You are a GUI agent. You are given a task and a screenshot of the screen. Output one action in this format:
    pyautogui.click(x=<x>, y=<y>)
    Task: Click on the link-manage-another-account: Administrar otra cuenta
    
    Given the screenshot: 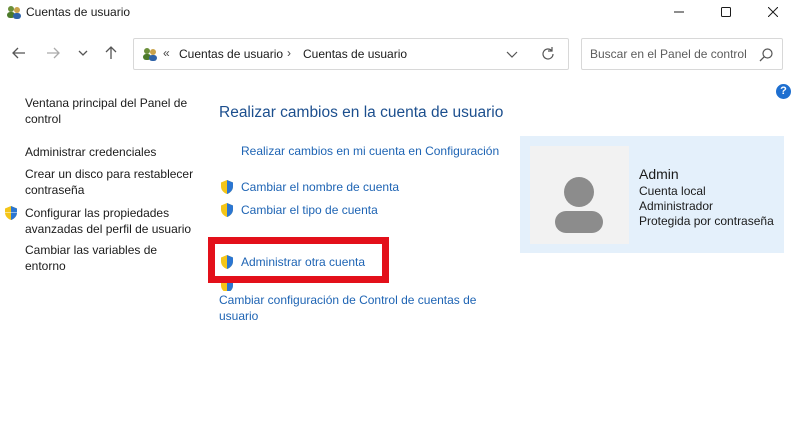 What is the action you would take?
    pyautogui.click(x=303, y=263)
    